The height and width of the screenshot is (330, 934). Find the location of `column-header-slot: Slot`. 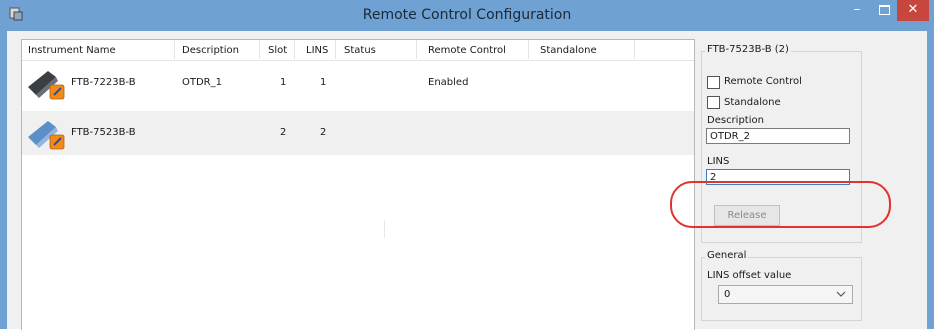

column-header-slot: Slot is located at coordinates (277, 50).